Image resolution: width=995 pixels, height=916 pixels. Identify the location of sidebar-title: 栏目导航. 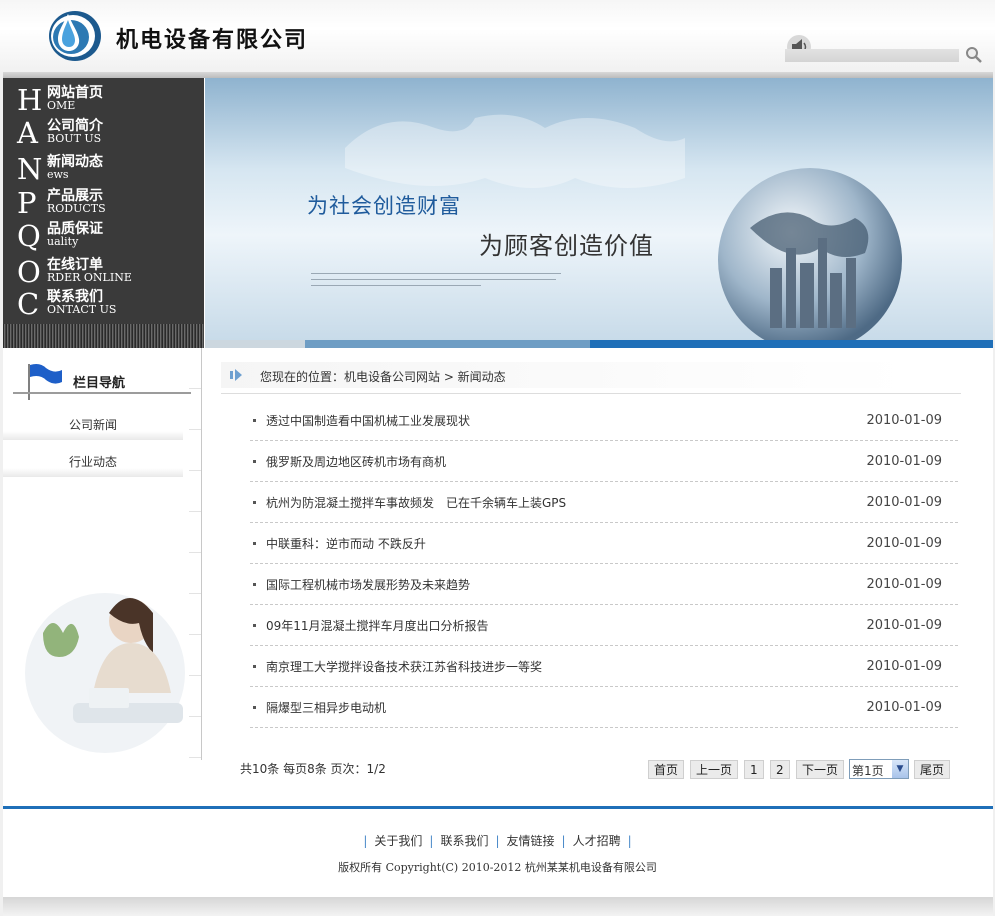
(99, 383).